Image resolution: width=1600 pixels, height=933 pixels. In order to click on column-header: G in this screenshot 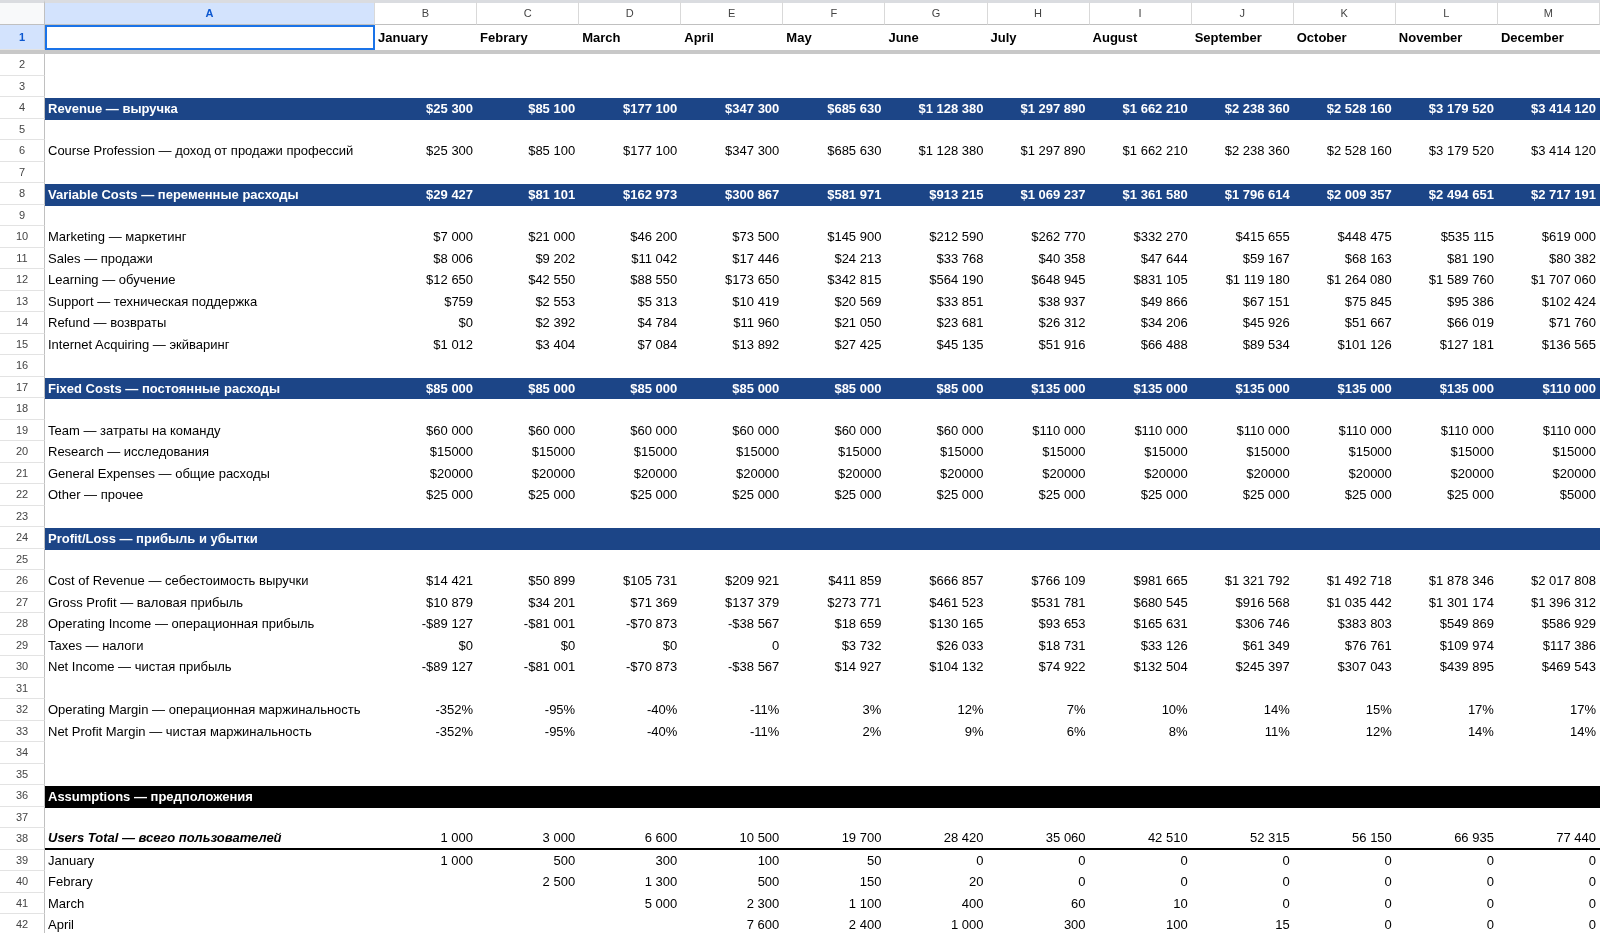, I will do `click(936, 12)`.